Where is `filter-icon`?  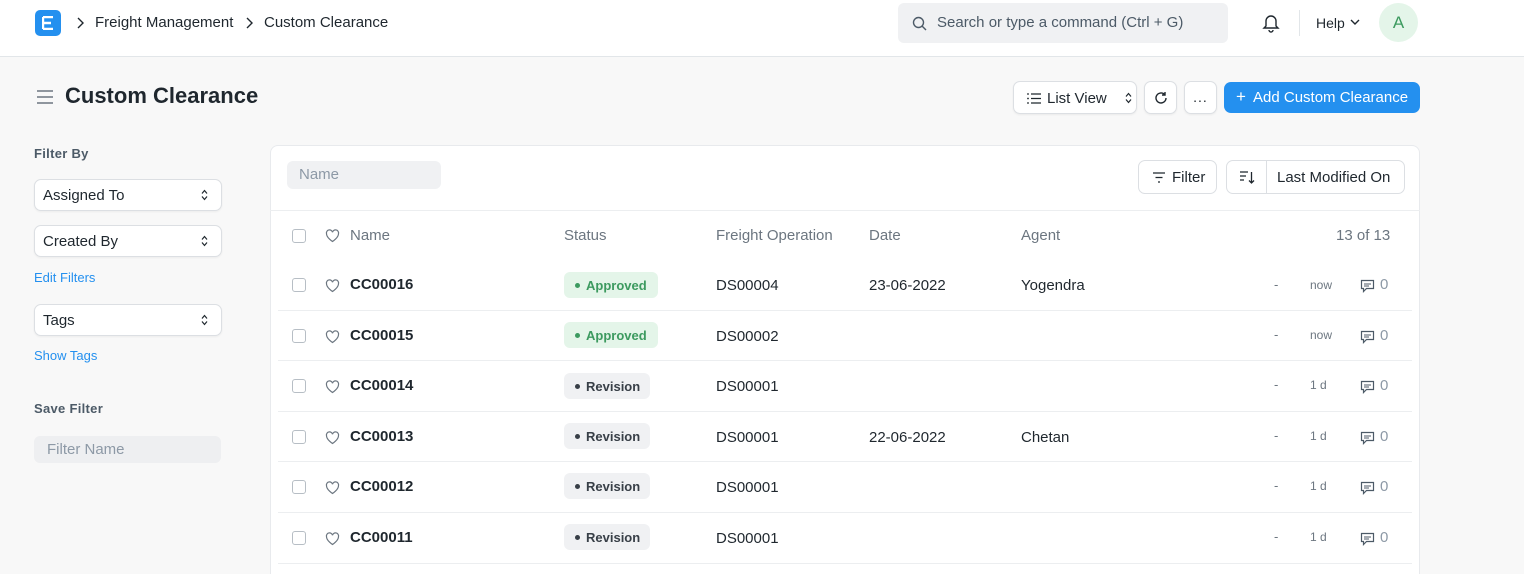
filter-icon is located at coordinates (1159, 177).